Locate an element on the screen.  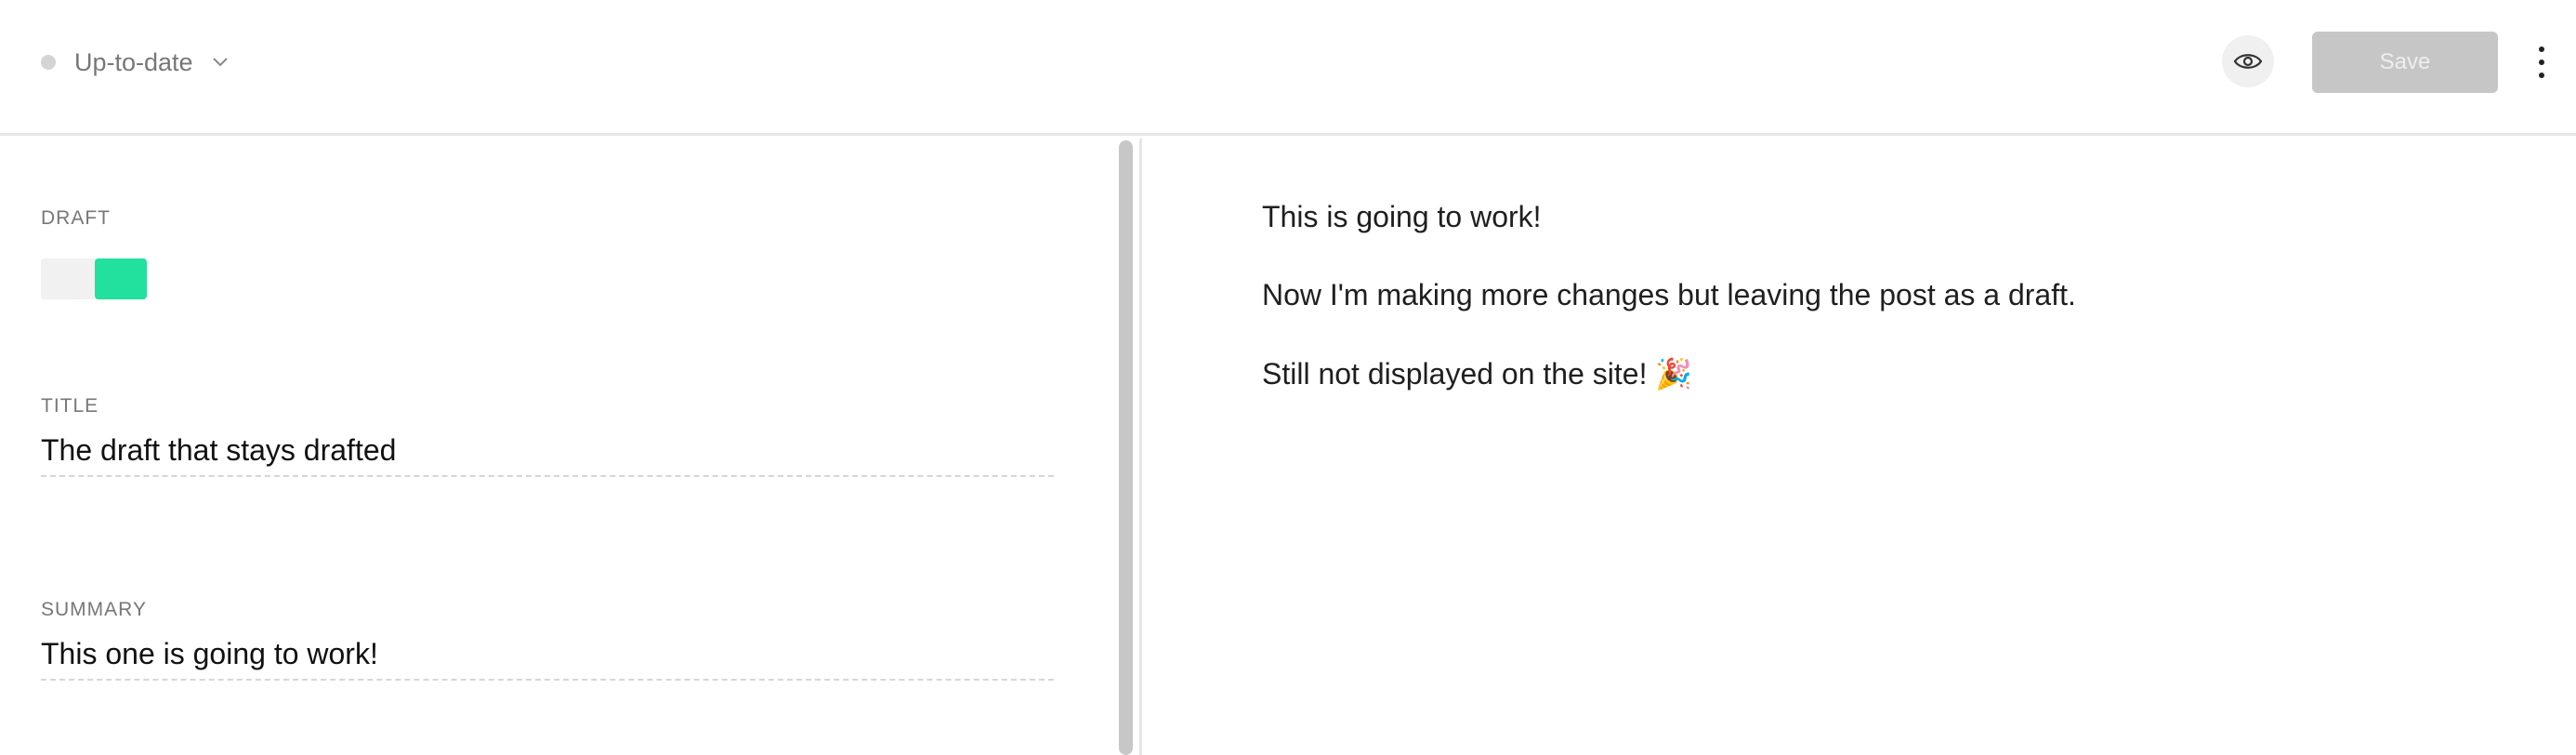
draft-label: DRAFT is located at coordinates (76, 218).